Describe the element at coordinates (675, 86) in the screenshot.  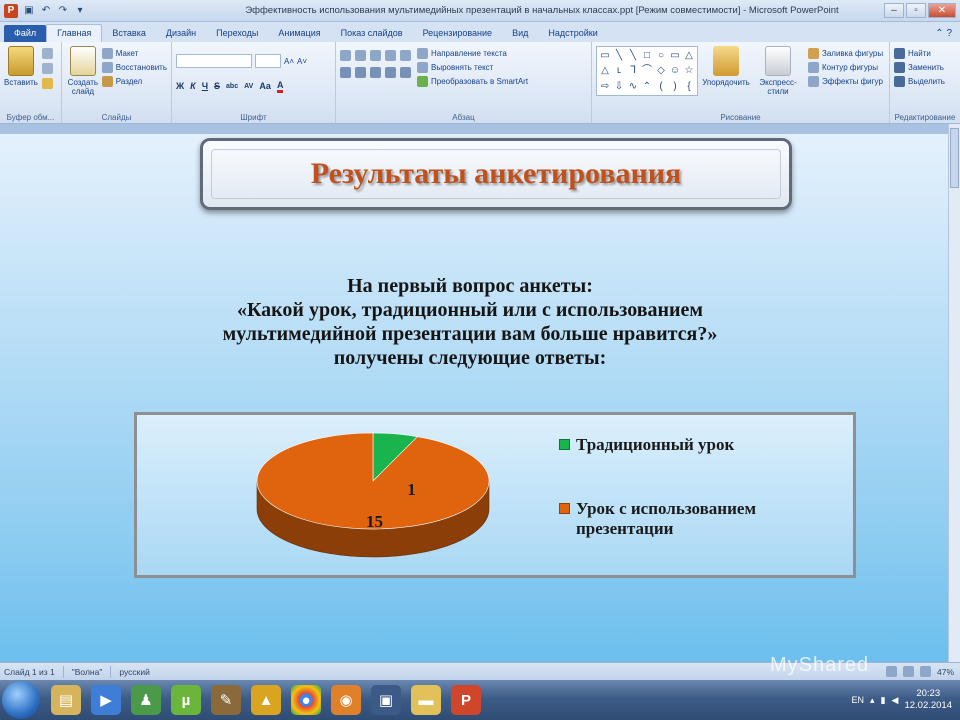
I see `shape-paren2-icon: )` at that location.